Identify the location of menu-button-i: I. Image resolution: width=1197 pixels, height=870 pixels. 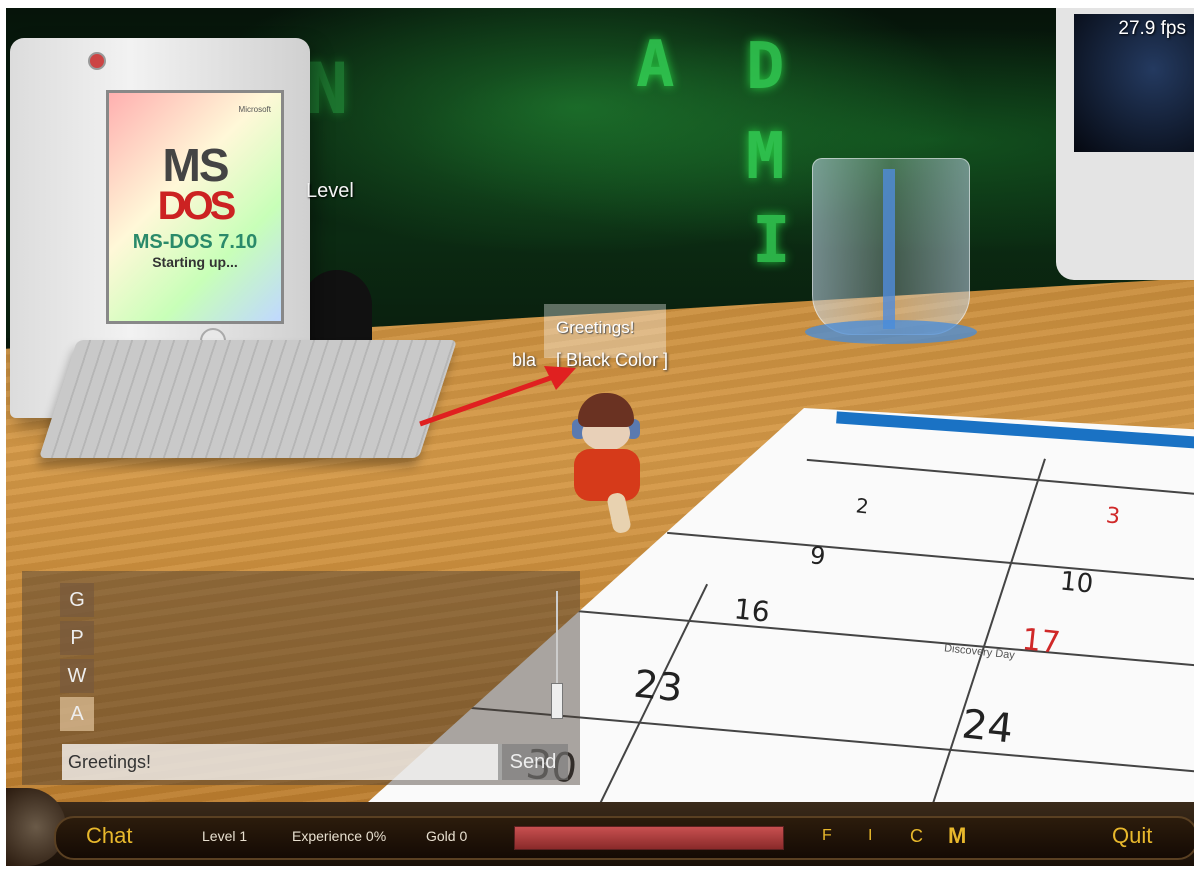
(870, 836).